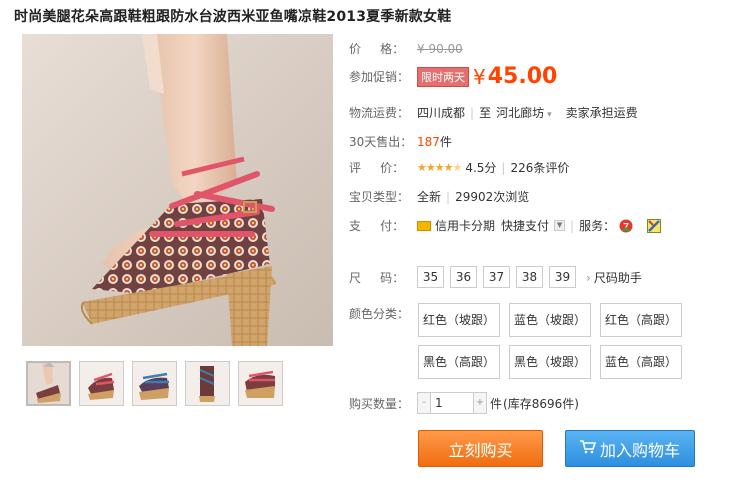  Describe the element at coordinates (233, 17) in the screenshot. I see `product-title: 时尚美腿花朵高跟鞋粗跟防水台波西米亚鱼嘴凉鞋2013夏季新款女鞋` at that location.